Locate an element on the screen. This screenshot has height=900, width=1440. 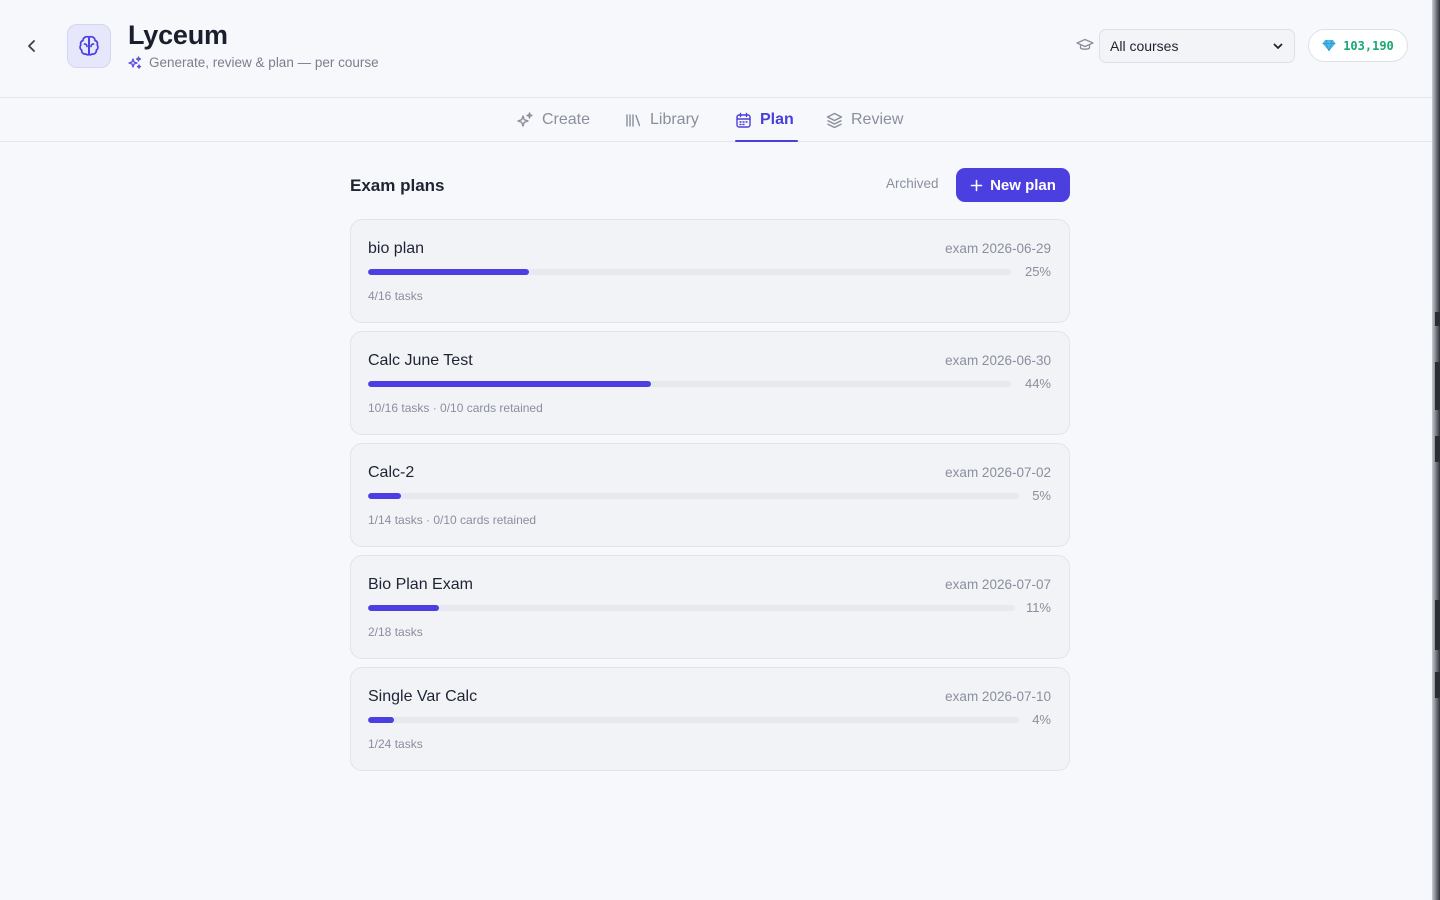
plan-progress-percent: 25% is located at coordinates (1037, 271).